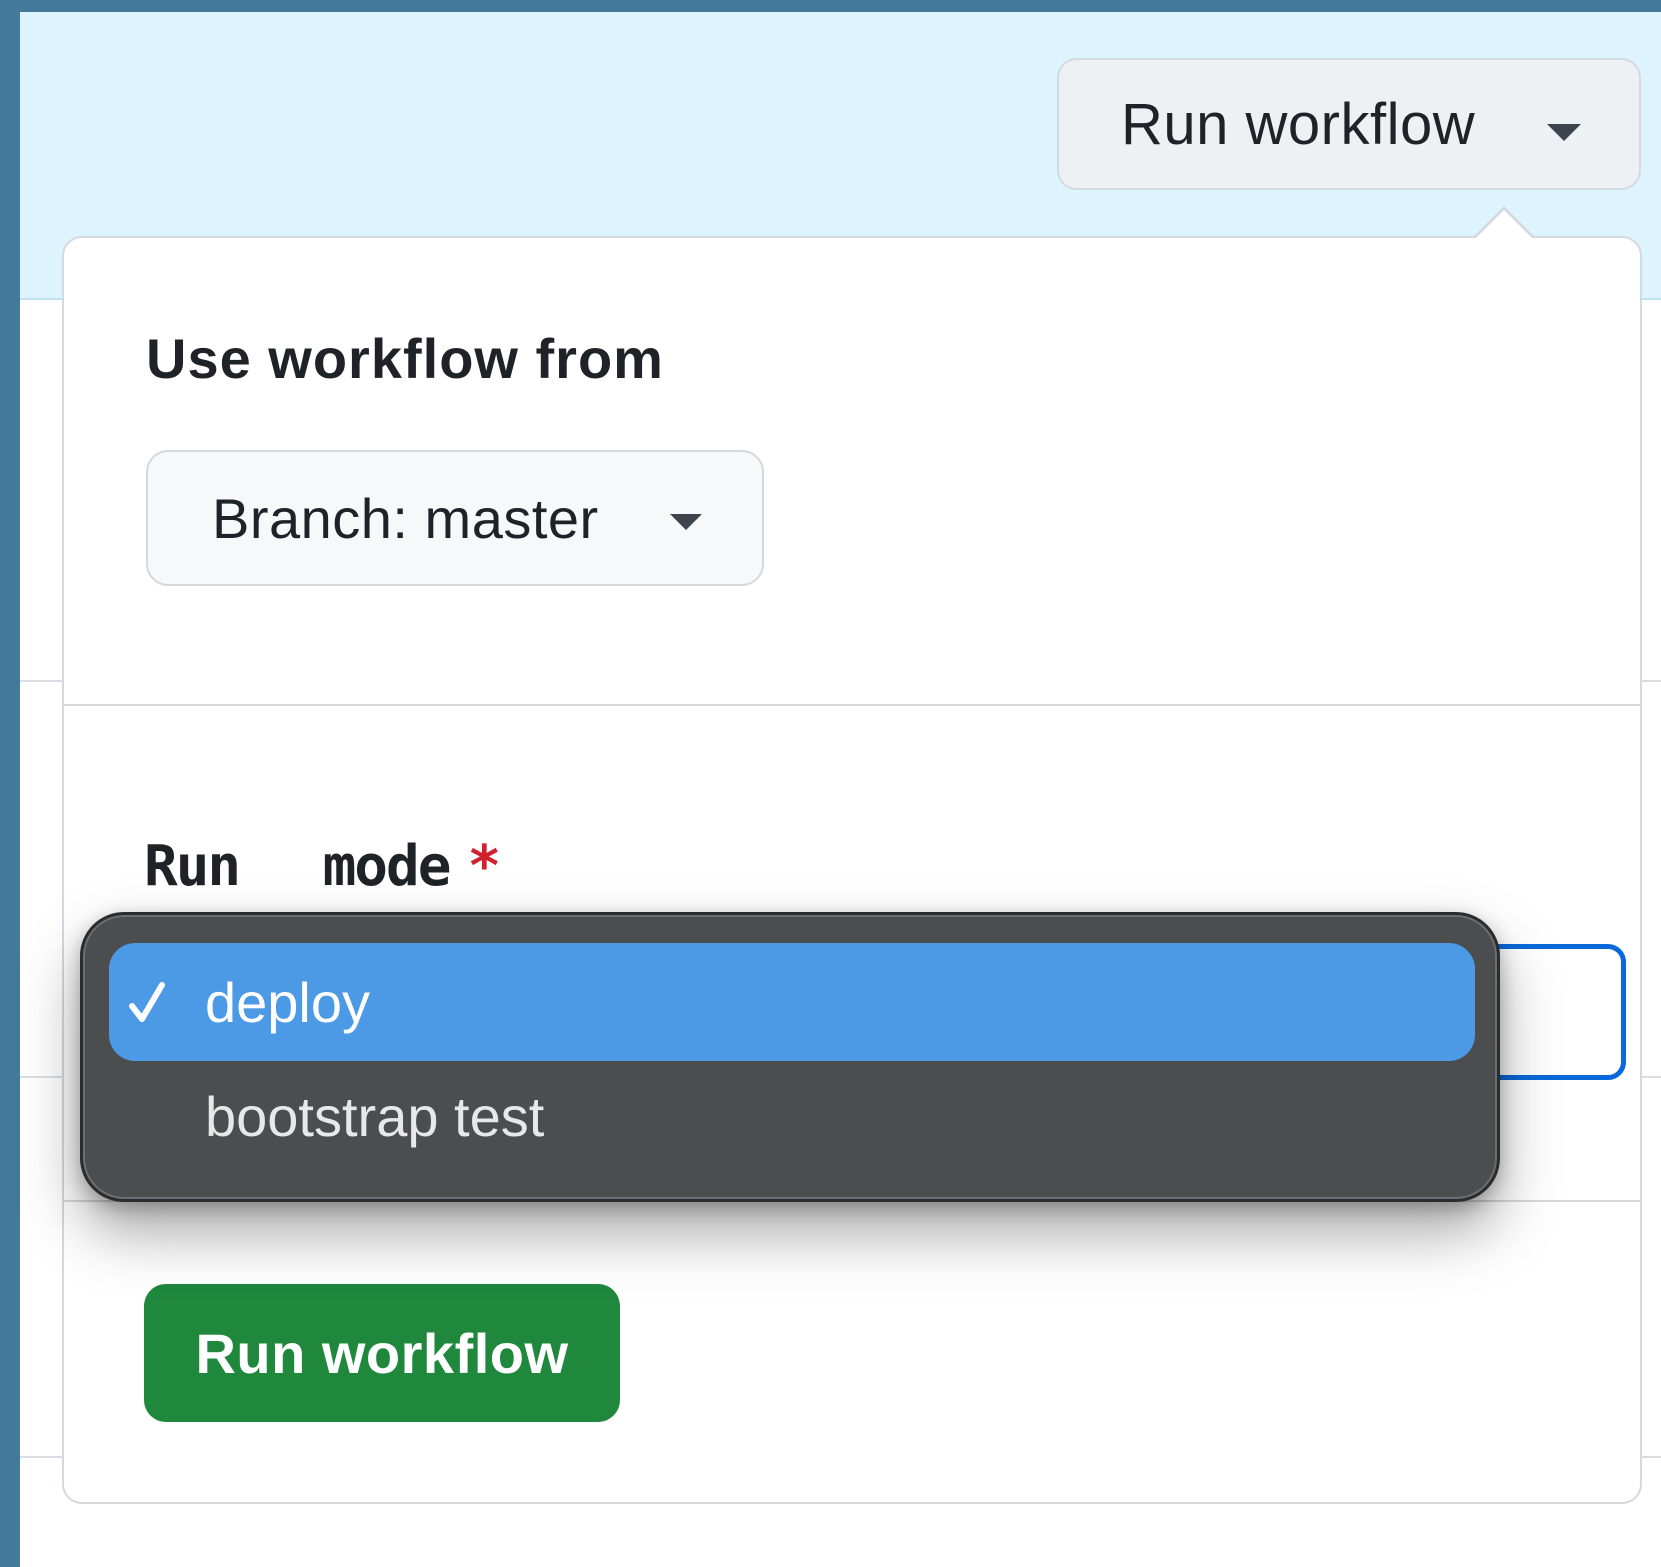  I want to click on dropdown-option-deploy: deploy, so click(792, 1002).